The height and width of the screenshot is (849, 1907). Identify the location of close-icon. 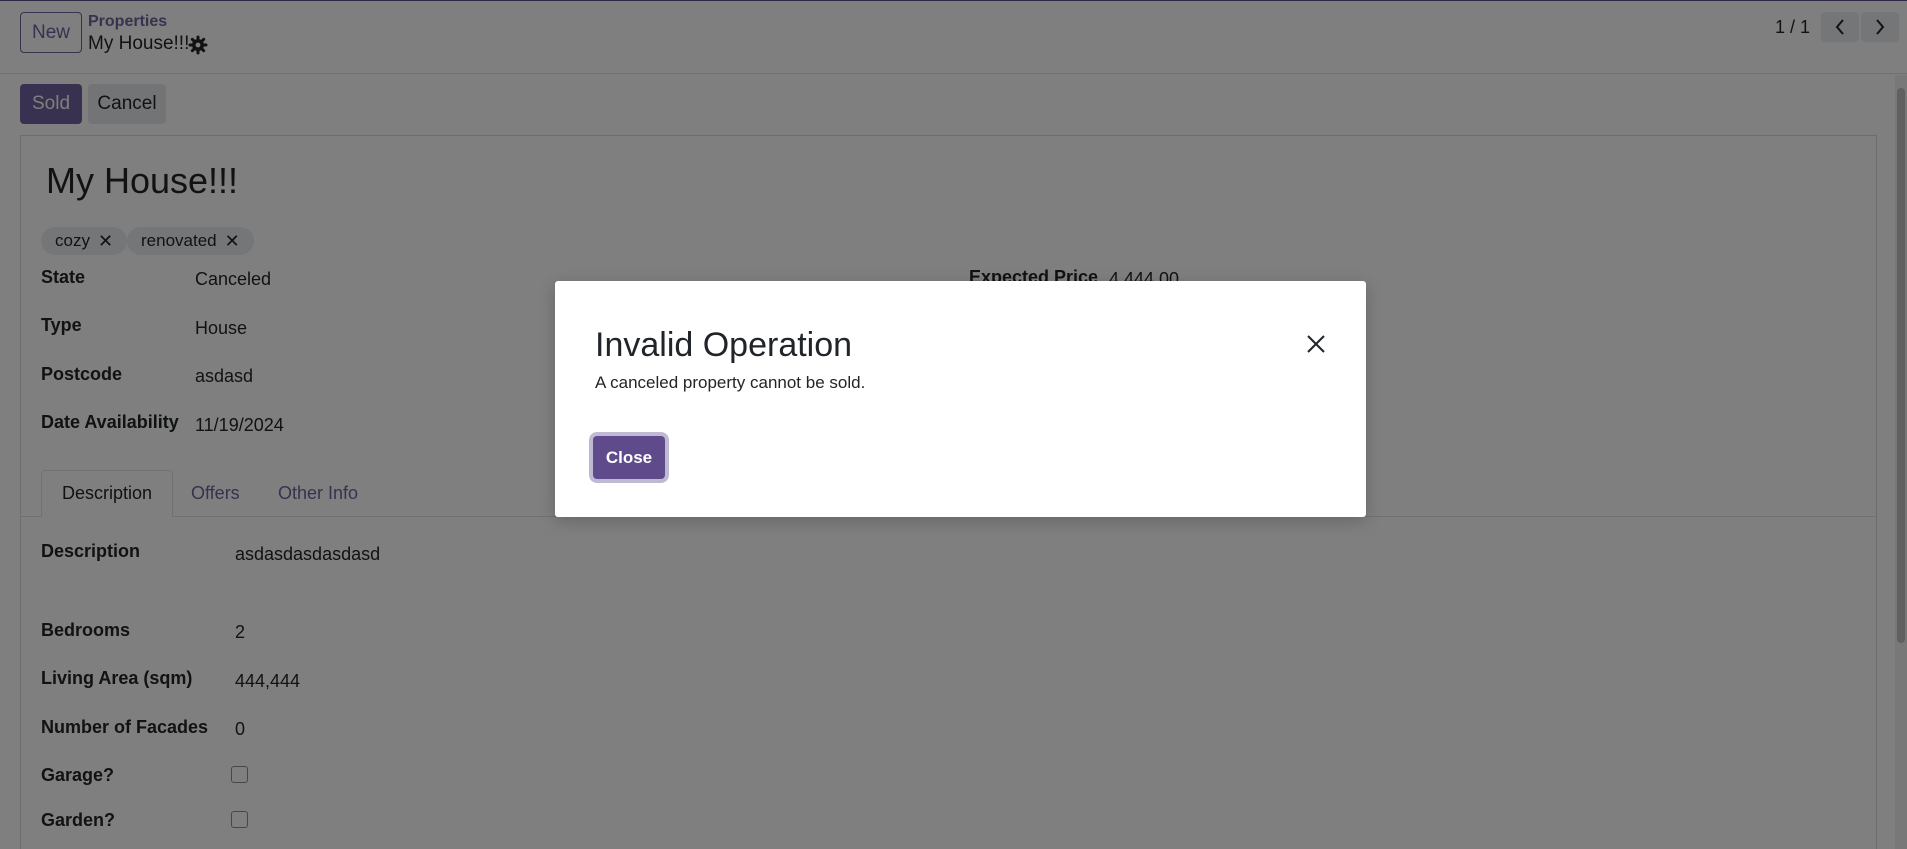
(1316, 344).